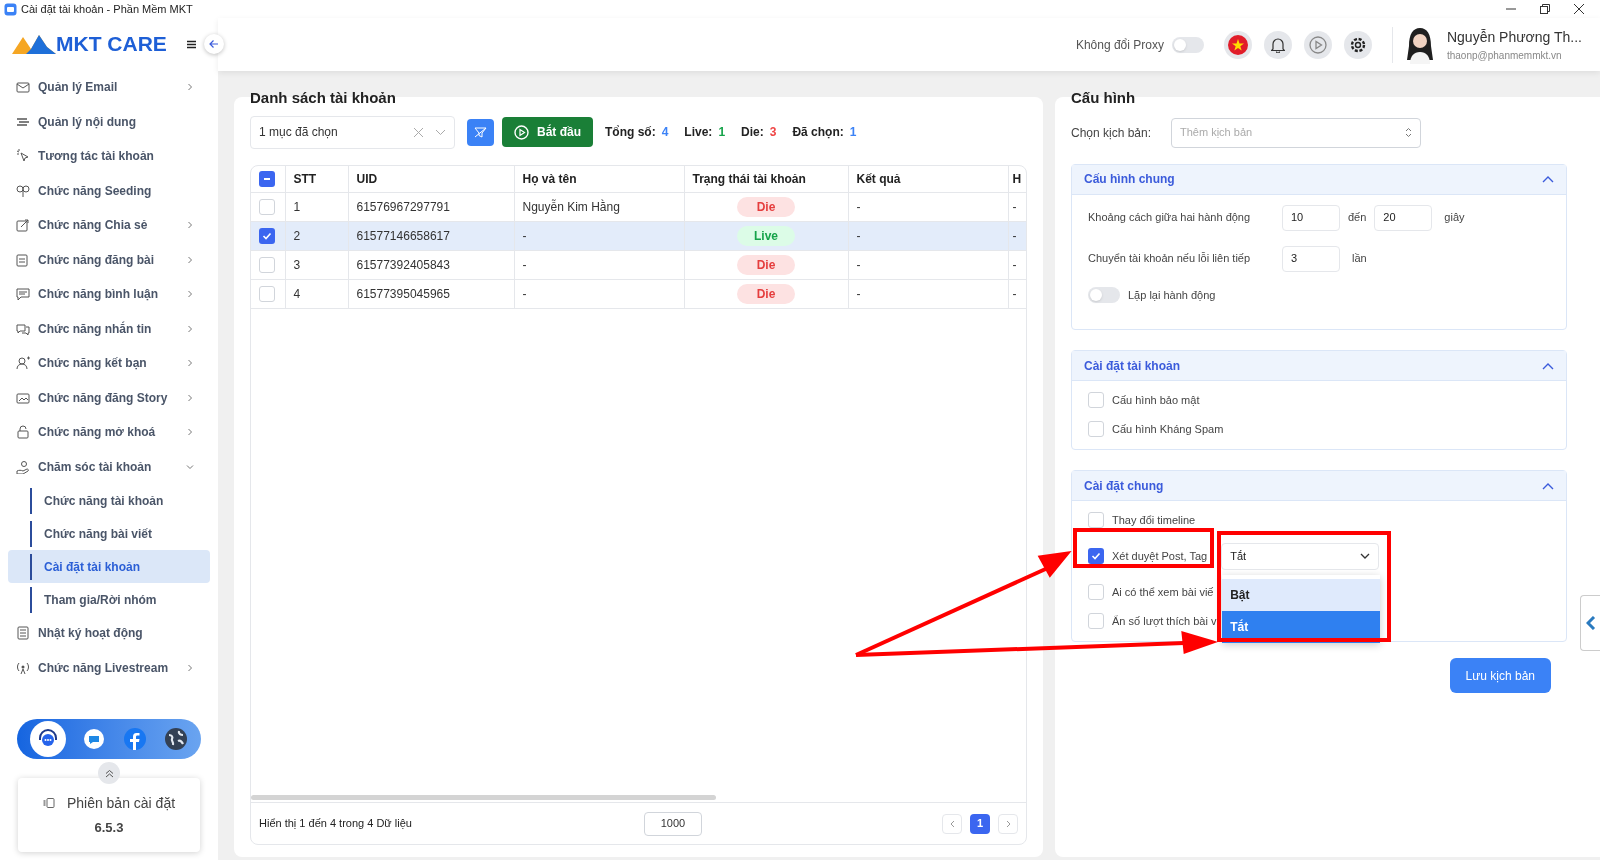 The image size is (1600, 860). Describe the element at coordinates (1017, 178) in the screenshot. I see `column-header: H` at that location.